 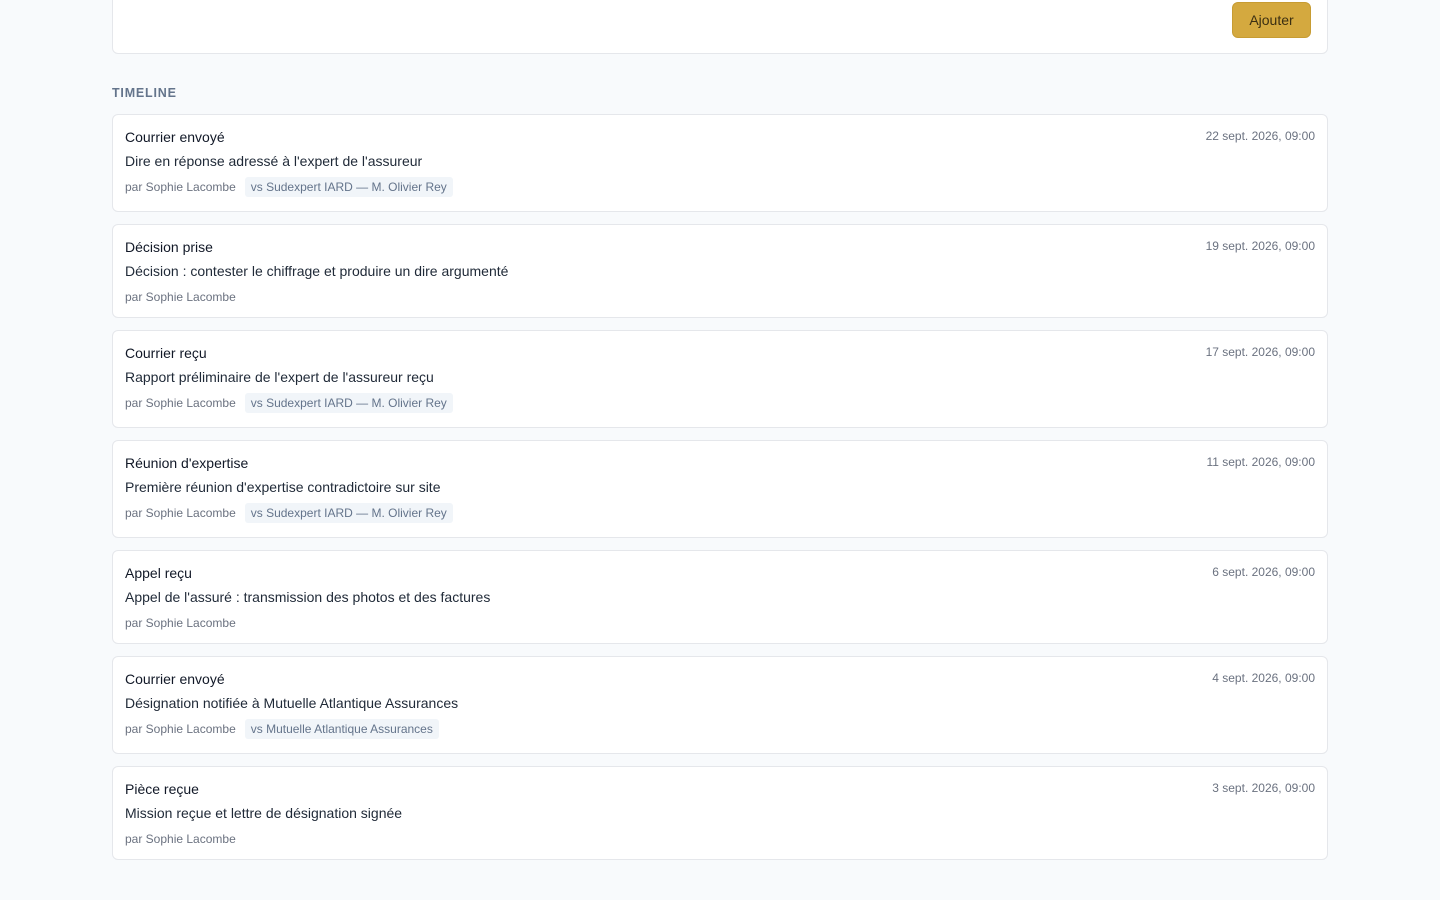 What do you see at coordinates (1260, 462) in the screenshot?
I see `entry-date: 11 sept. 2026, 09:00` at bounding box center [1260, 462].